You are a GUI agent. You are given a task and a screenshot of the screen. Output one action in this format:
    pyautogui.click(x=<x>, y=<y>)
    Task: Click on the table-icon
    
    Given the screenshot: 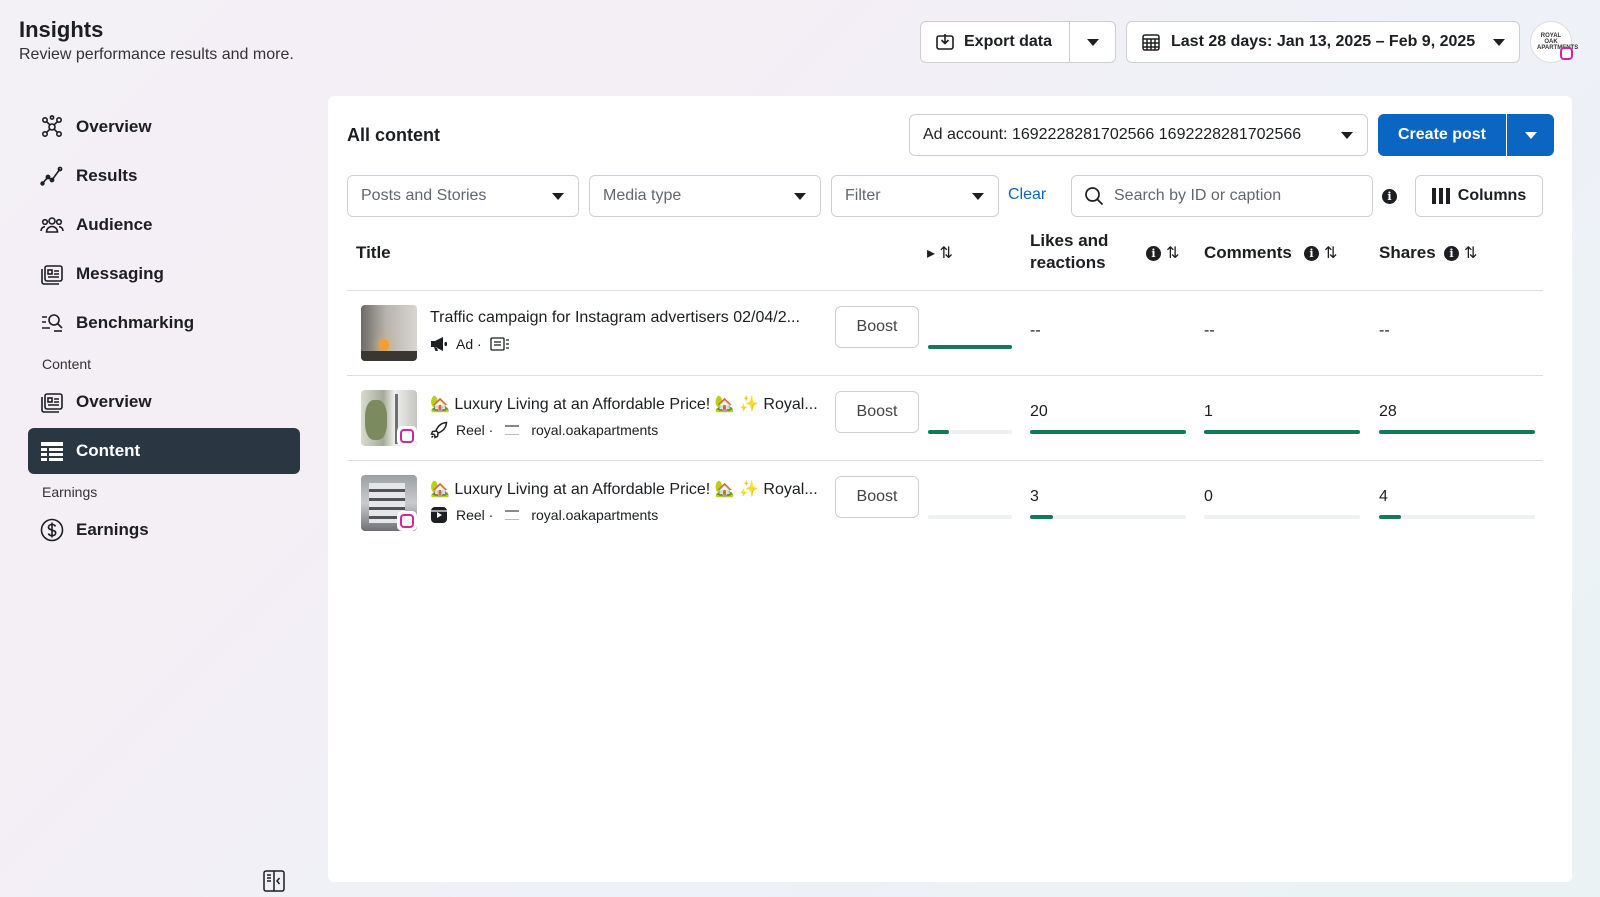 What is the action you would take?
    pyautogui.click(x=52, y=451)
    